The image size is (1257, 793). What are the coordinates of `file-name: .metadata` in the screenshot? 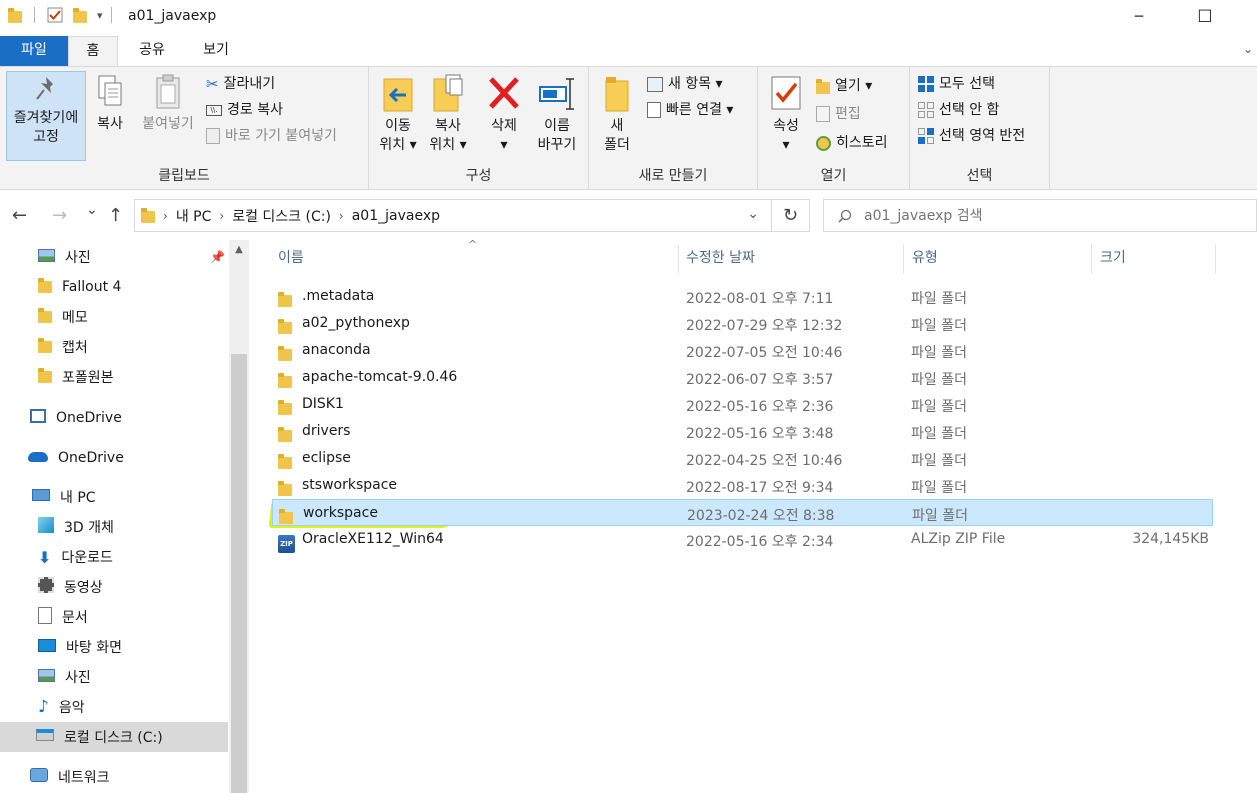 It's located at (338, 296).